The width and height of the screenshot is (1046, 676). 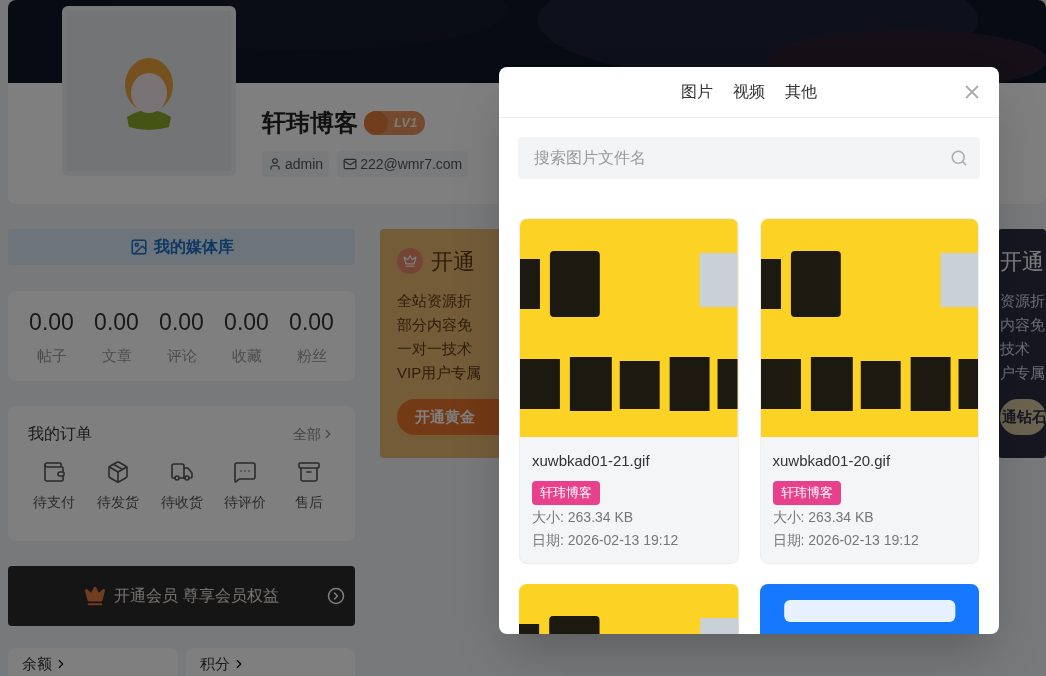 What do you see at coordinates (831, 461) in the screenshot?
I see `file-name: xuwbkad01-20.gif` at bounding box center [831, 461].